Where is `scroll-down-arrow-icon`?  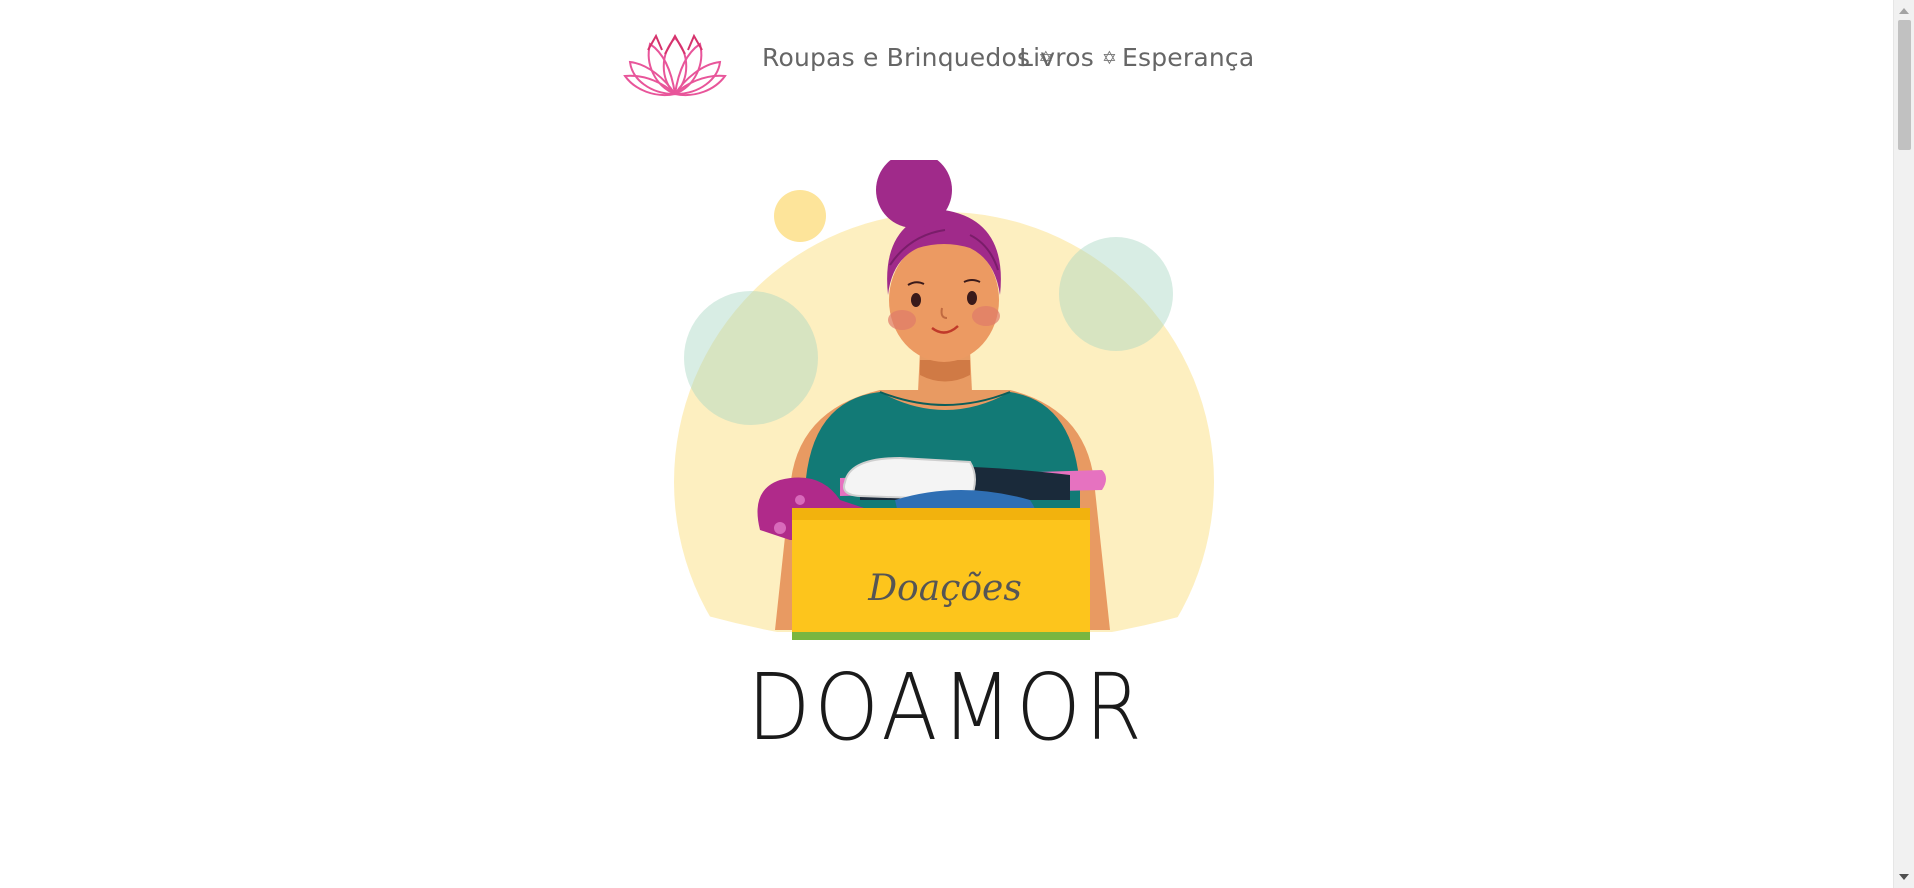
scroll-down-arrow-icon is located at coordinates (1904, 877).